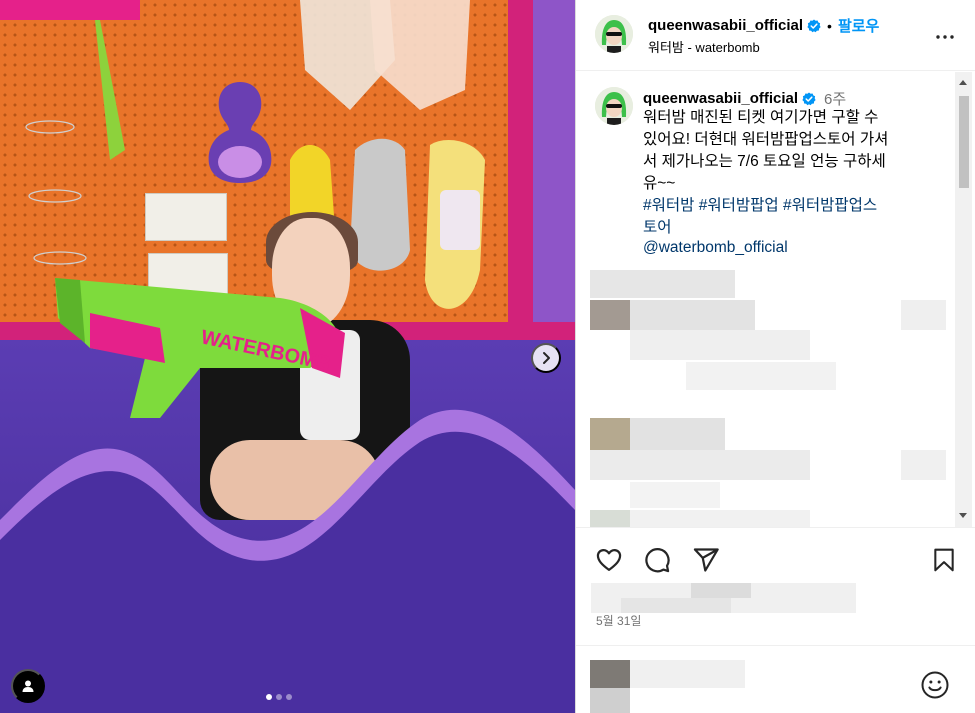  I want to click on scrollbar-thumb, so click(964, 142).